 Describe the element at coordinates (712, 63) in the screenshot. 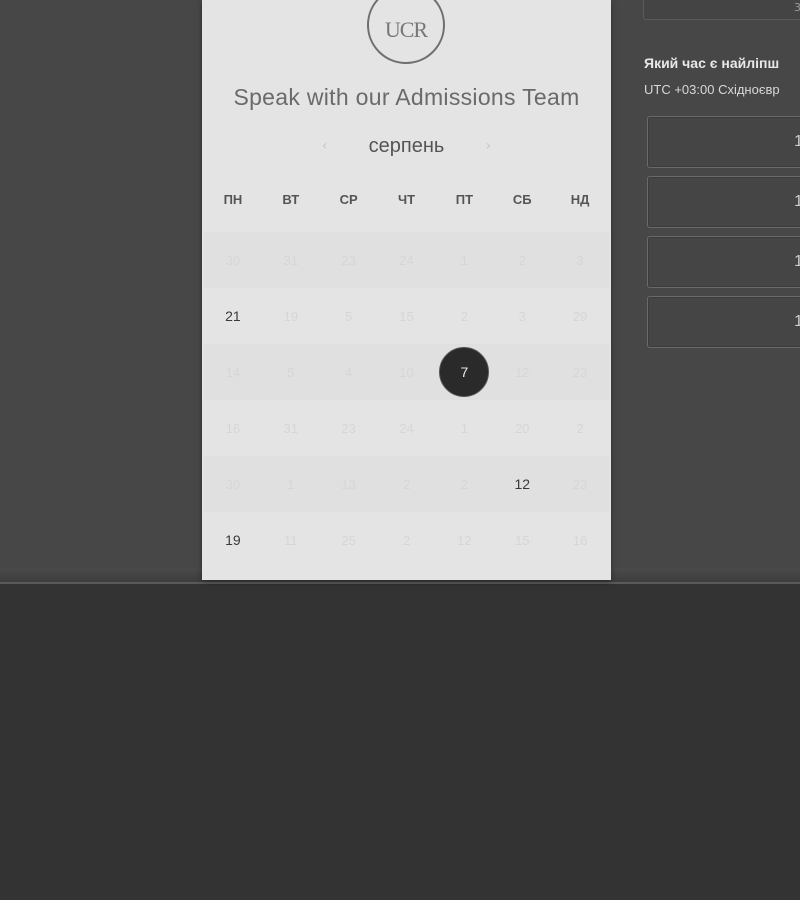

I see `time-question: Який час є найліпш` at that location.